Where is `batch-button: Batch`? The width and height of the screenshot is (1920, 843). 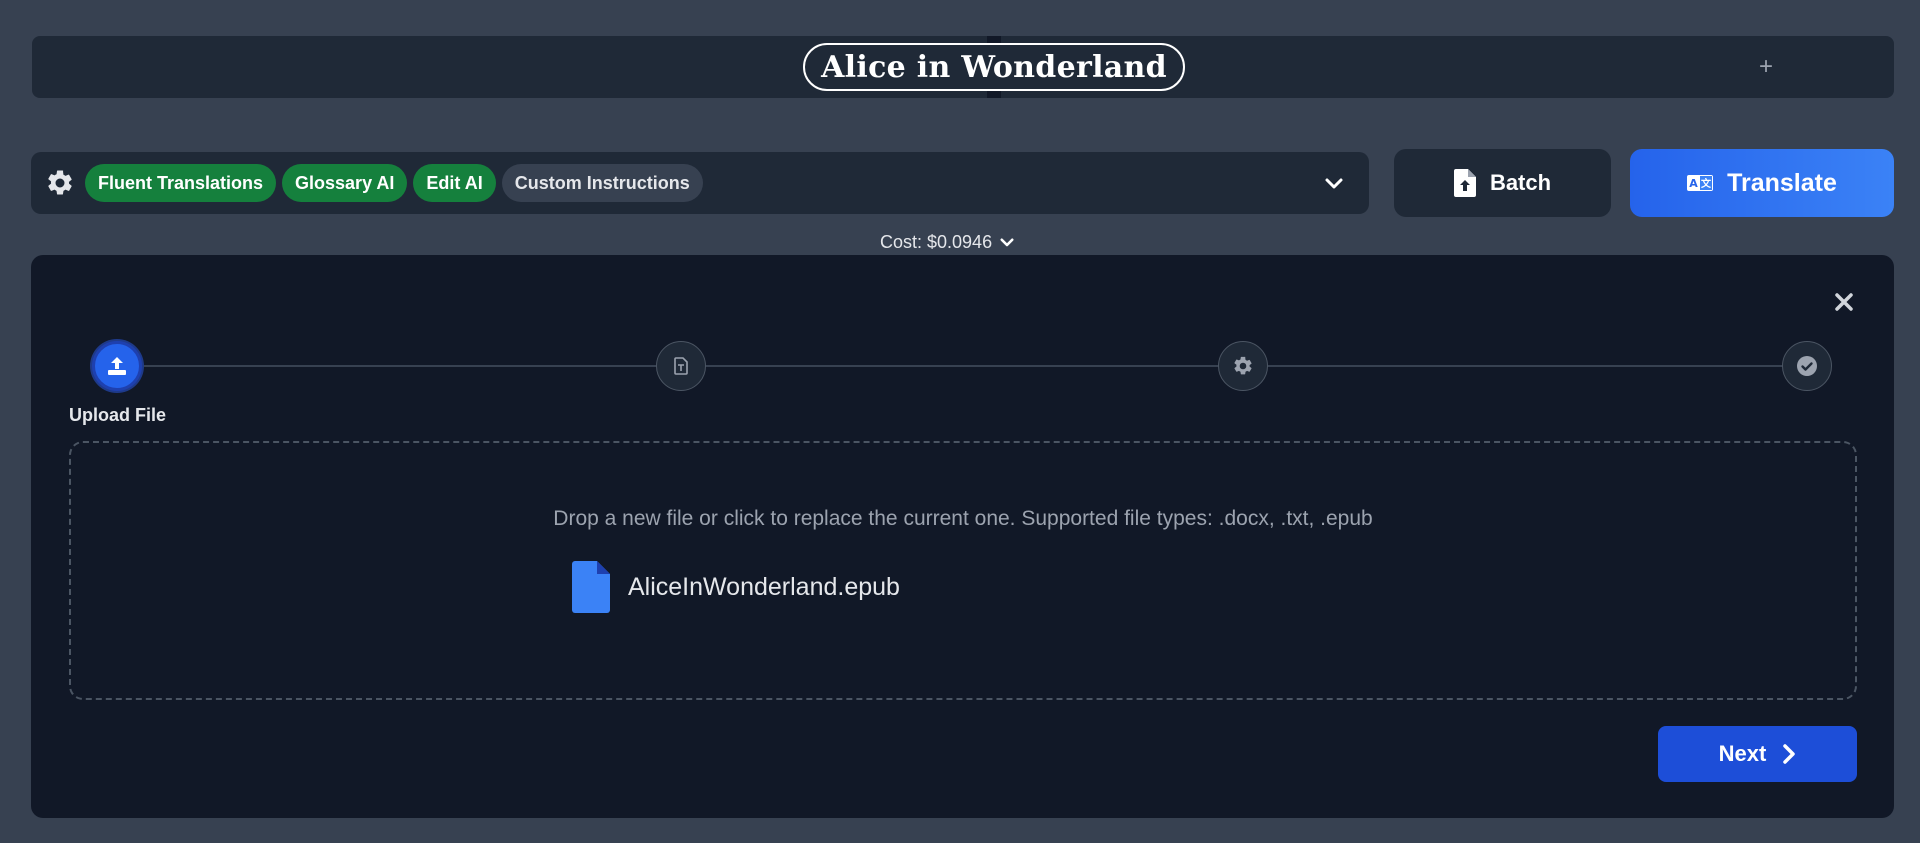 batch-button: Batch is located at coordinates (1502, 183).